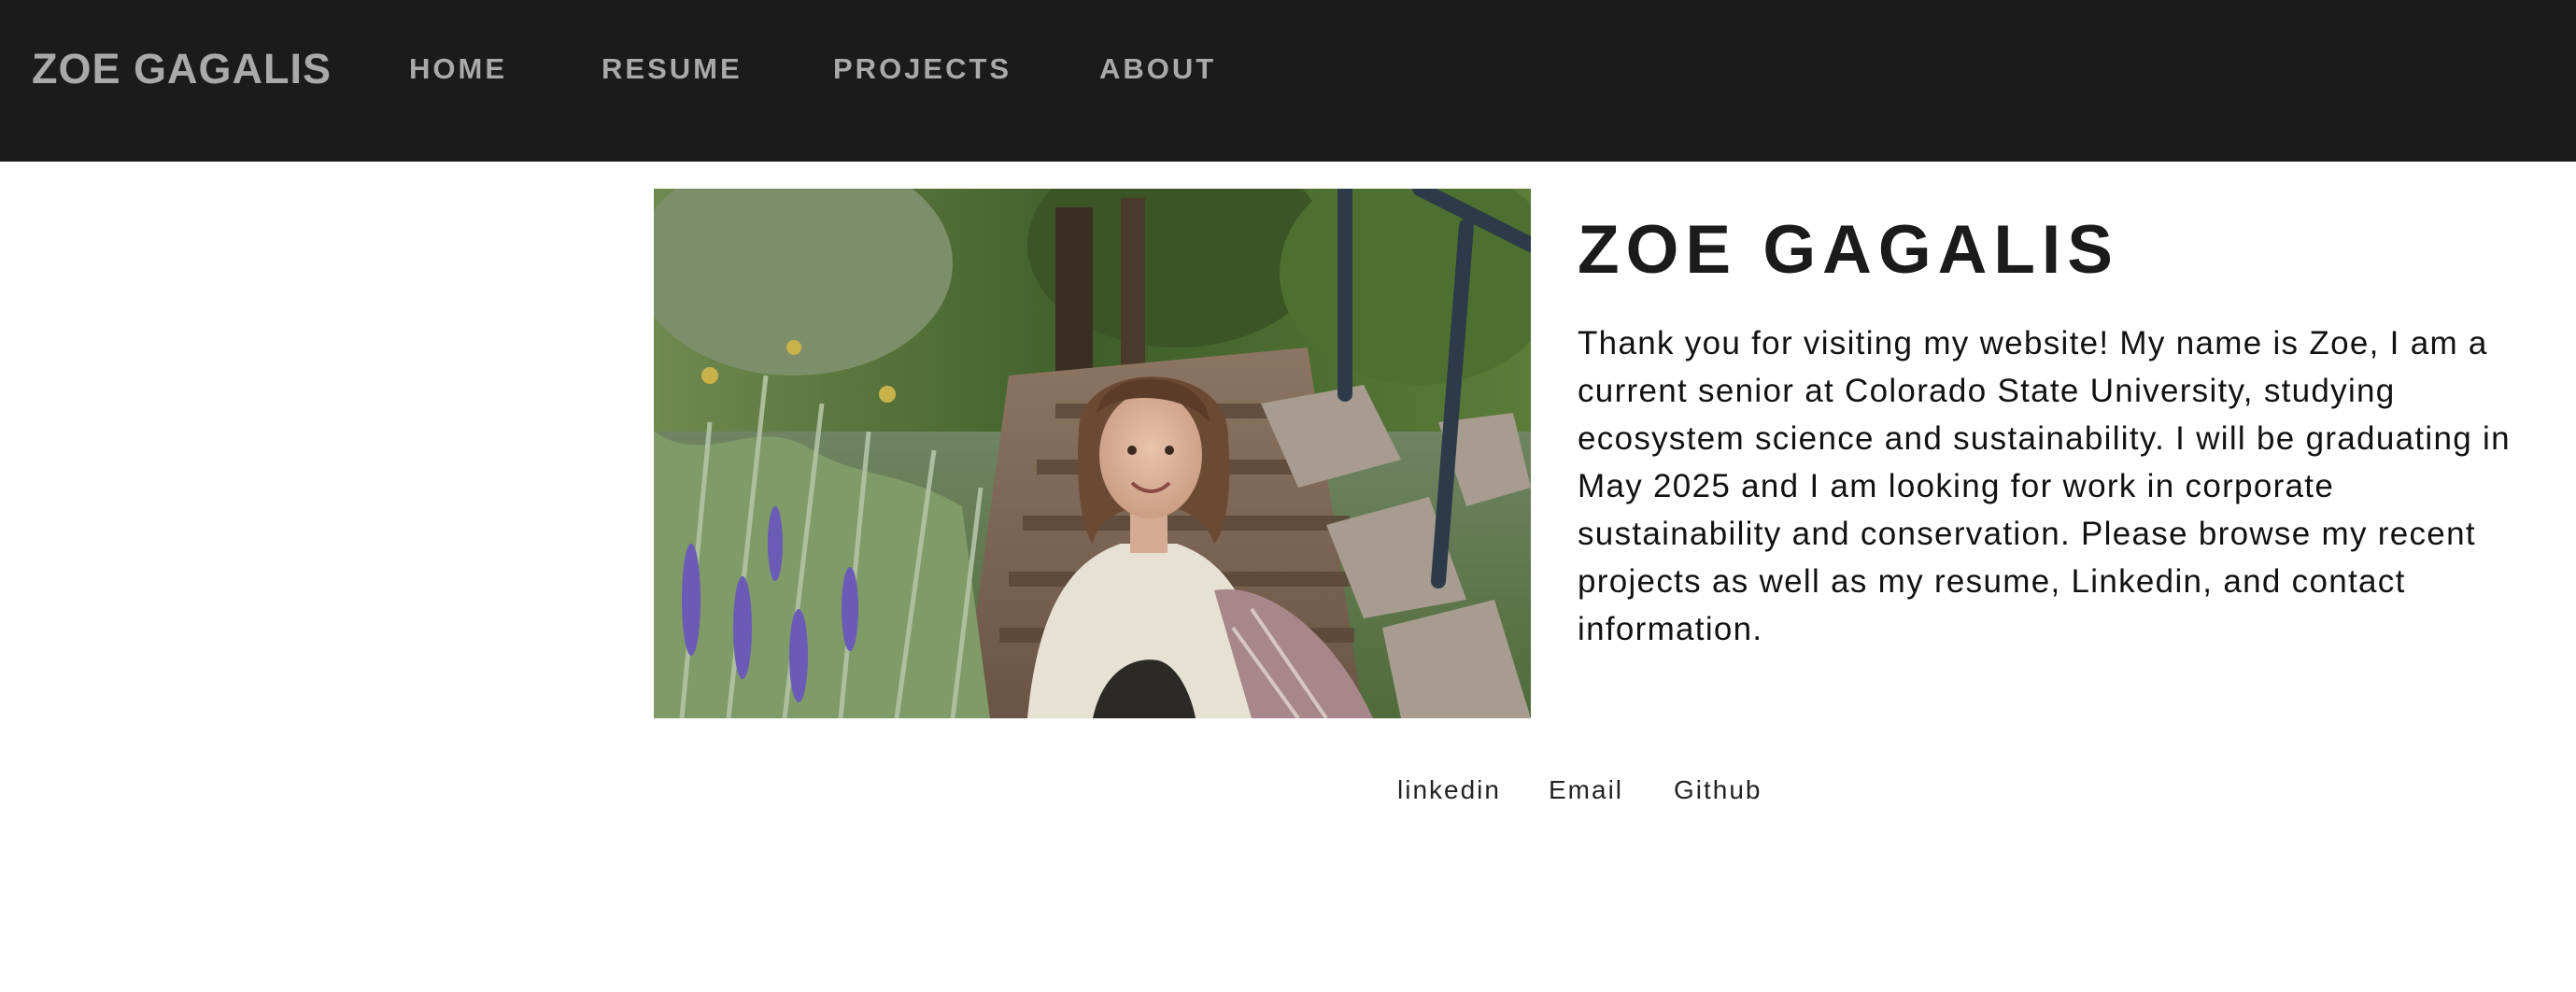  Describe the element at coordinates (182, 69) in the screenshot. I see `site-brand-link: ZOE GAGALIS` at that location.